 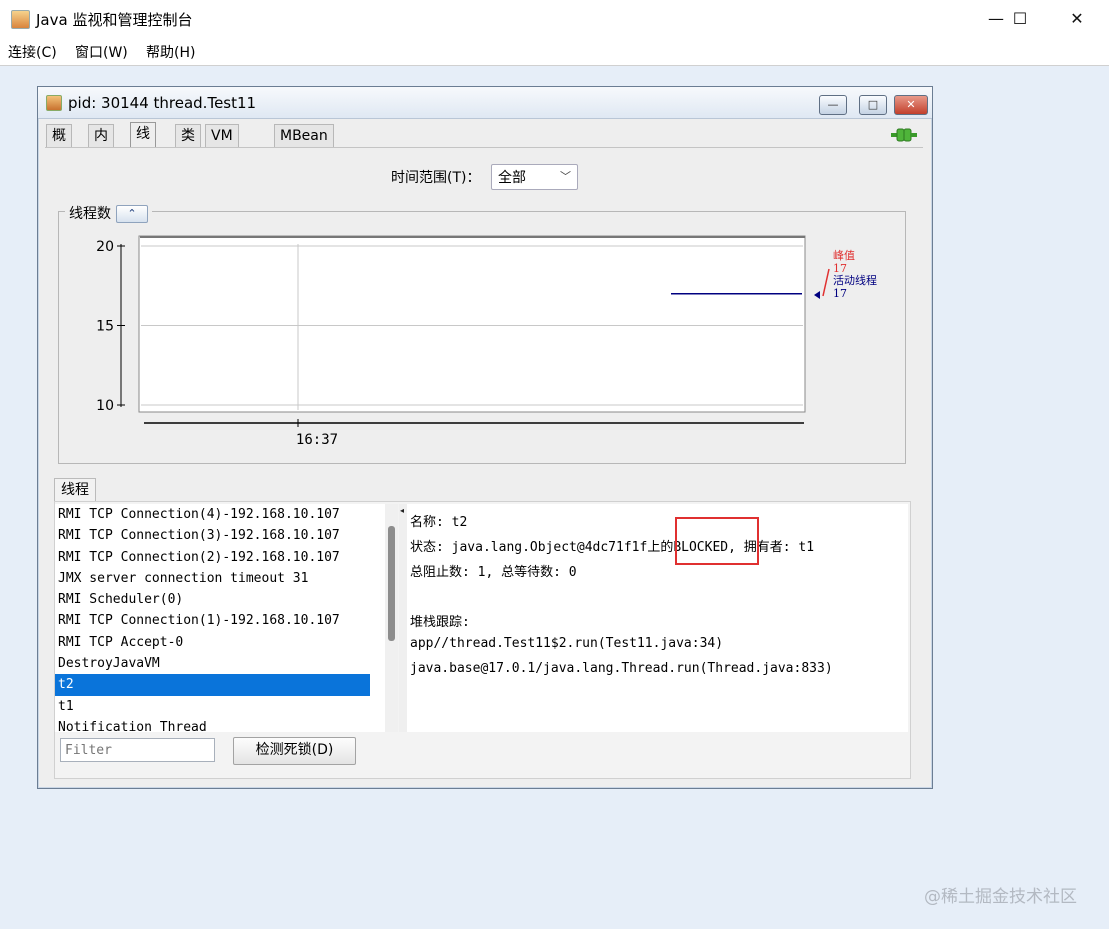 What do you see at coordinates (304, 135) in the screenshot?
I see `tab-mbean: MBean` at bounding box center [304, 135].